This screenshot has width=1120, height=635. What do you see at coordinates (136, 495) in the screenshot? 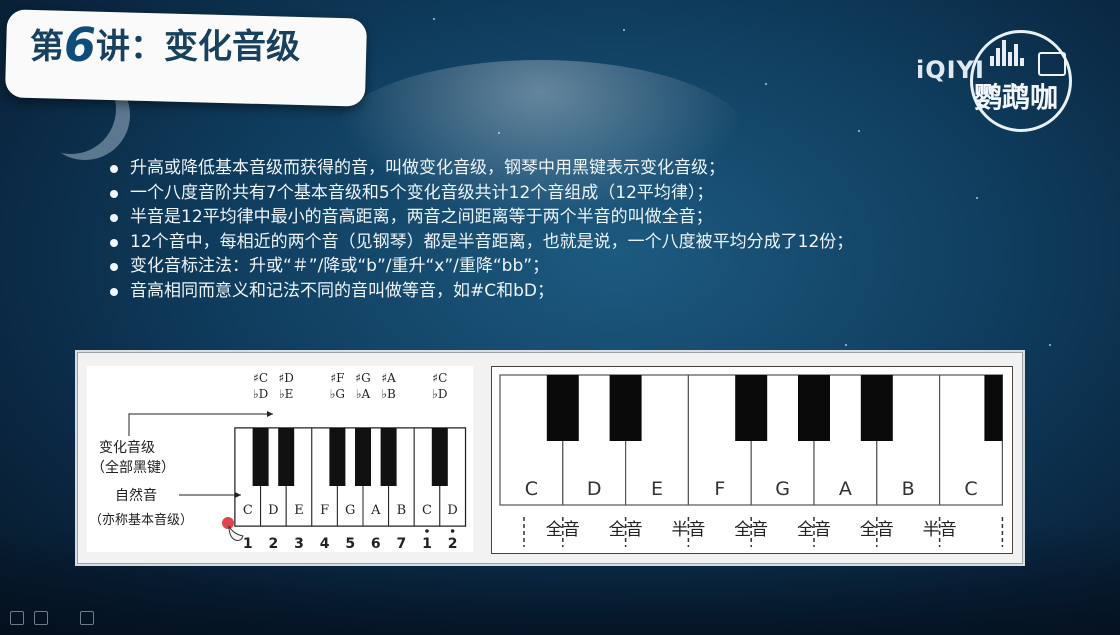
I see `label-natural-notes: 自然音` at bounding box center [136, 495].